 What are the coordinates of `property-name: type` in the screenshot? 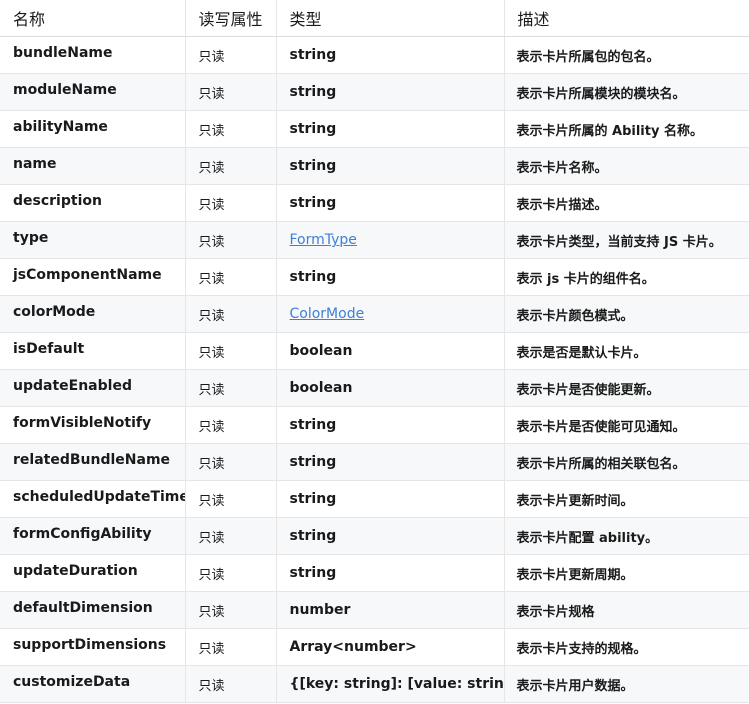 It's located at (92, 240).